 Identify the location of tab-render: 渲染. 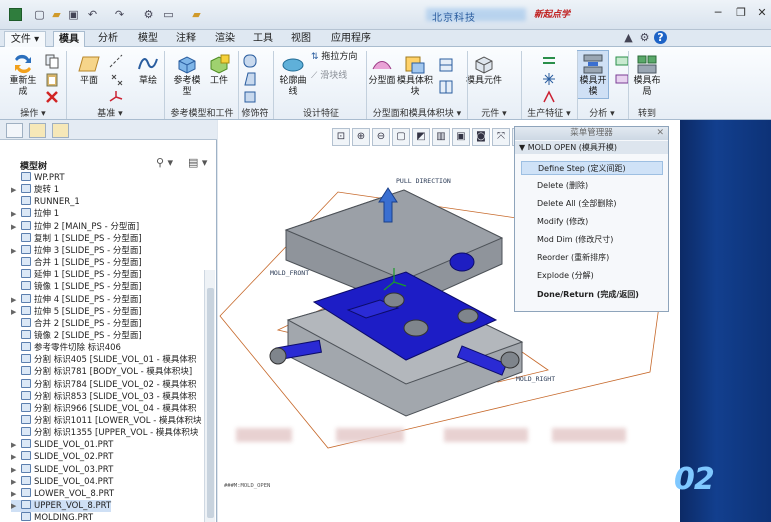
(225, 39).